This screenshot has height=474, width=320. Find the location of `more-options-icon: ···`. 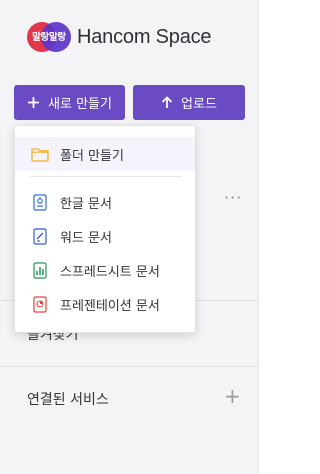

more-options-icon: ··· is located at coordinates (233, 197).